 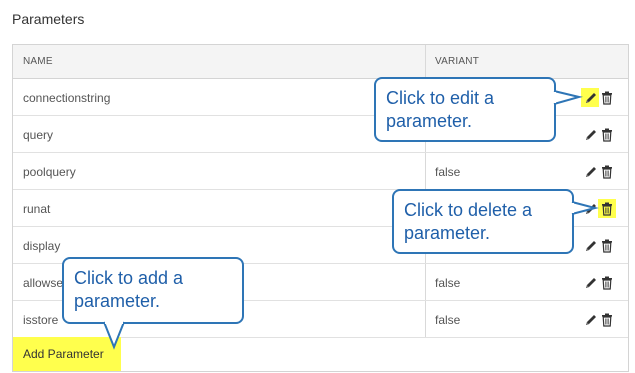 What do you see at coordinates (43, 283) in the screenshot?
I see `row-name: allowse` at bounding box center [43, 283].